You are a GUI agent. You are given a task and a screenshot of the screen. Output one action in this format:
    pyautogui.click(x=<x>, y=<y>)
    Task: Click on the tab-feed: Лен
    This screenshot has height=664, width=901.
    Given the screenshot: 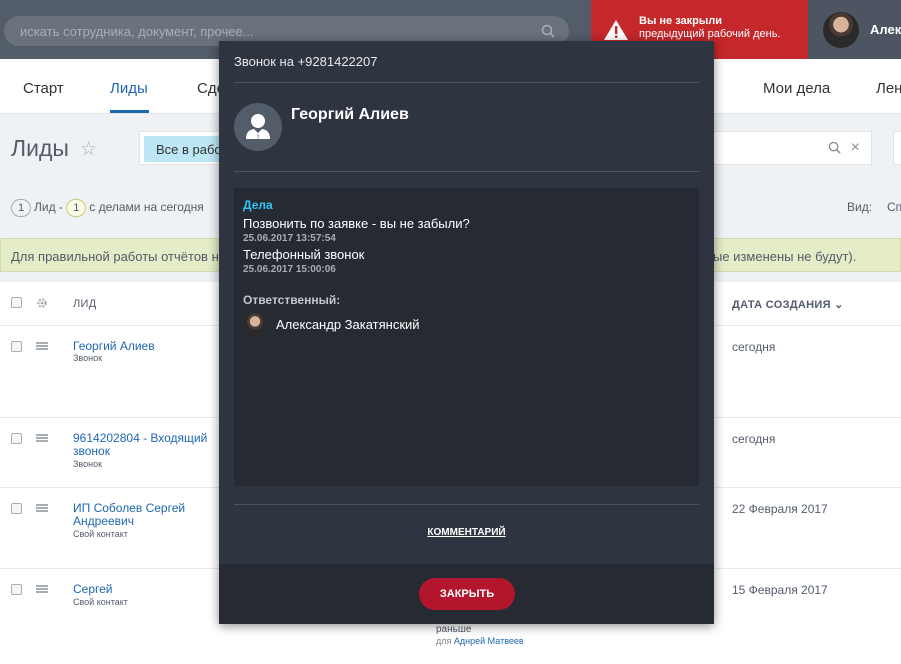 What is the action you would take?
    pyautogui.click(x=888, y=88)
    